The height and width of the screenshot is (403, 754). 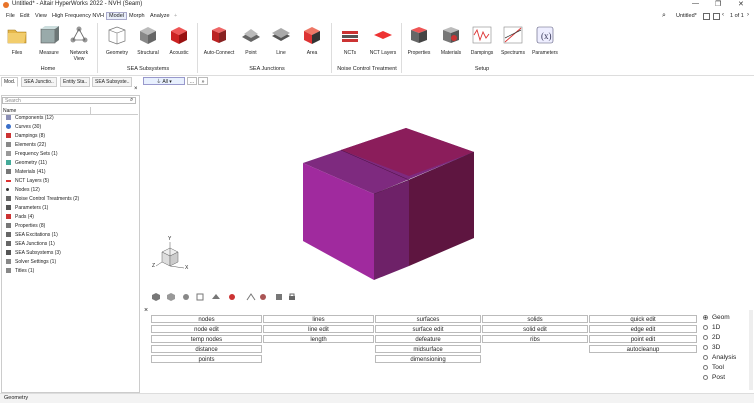 What do you see at coordinates (312, 40) in the screenshot?
I see `area-tool: Area` at bounding box center [312, 40].